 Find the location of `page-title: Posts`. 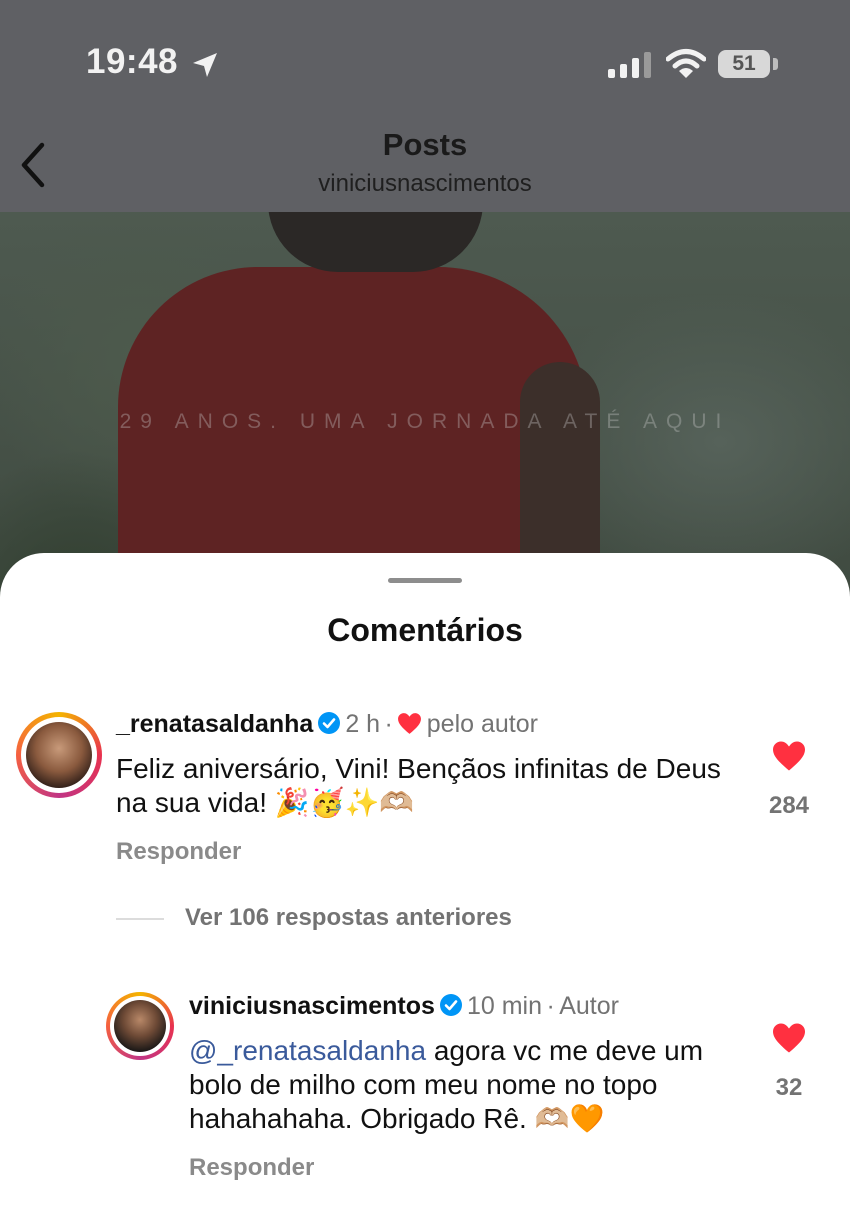

page-title: Posts is located at coordinates (425, 144).